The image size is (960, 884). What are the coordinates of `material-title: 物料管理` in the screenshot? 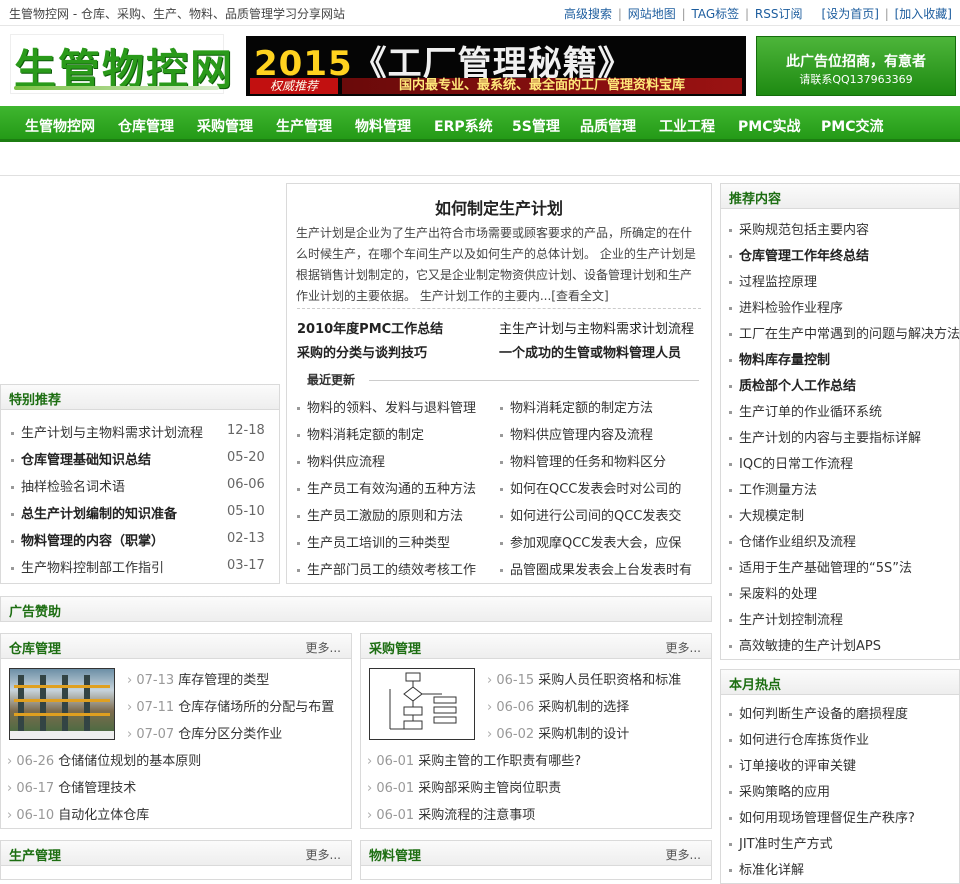 It's located at (395, 854).